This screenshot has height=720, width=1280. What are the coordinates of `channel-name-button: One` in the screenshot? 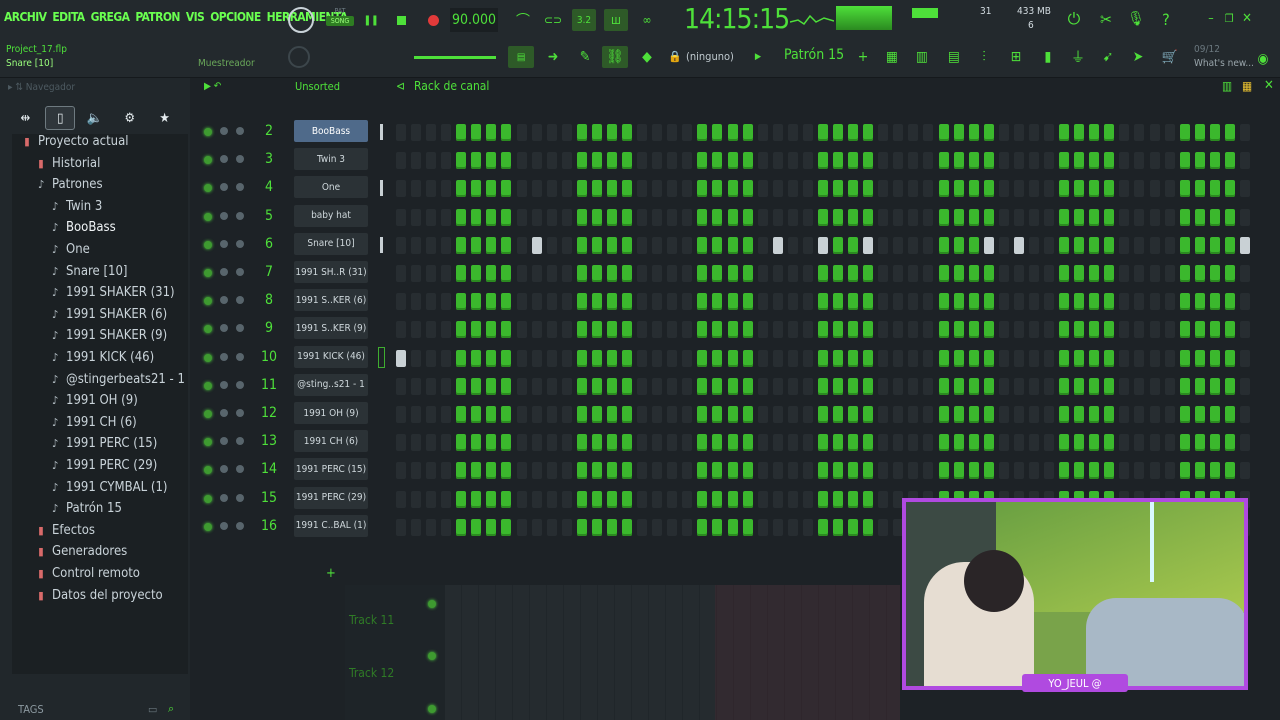 It's located at (331, 187).